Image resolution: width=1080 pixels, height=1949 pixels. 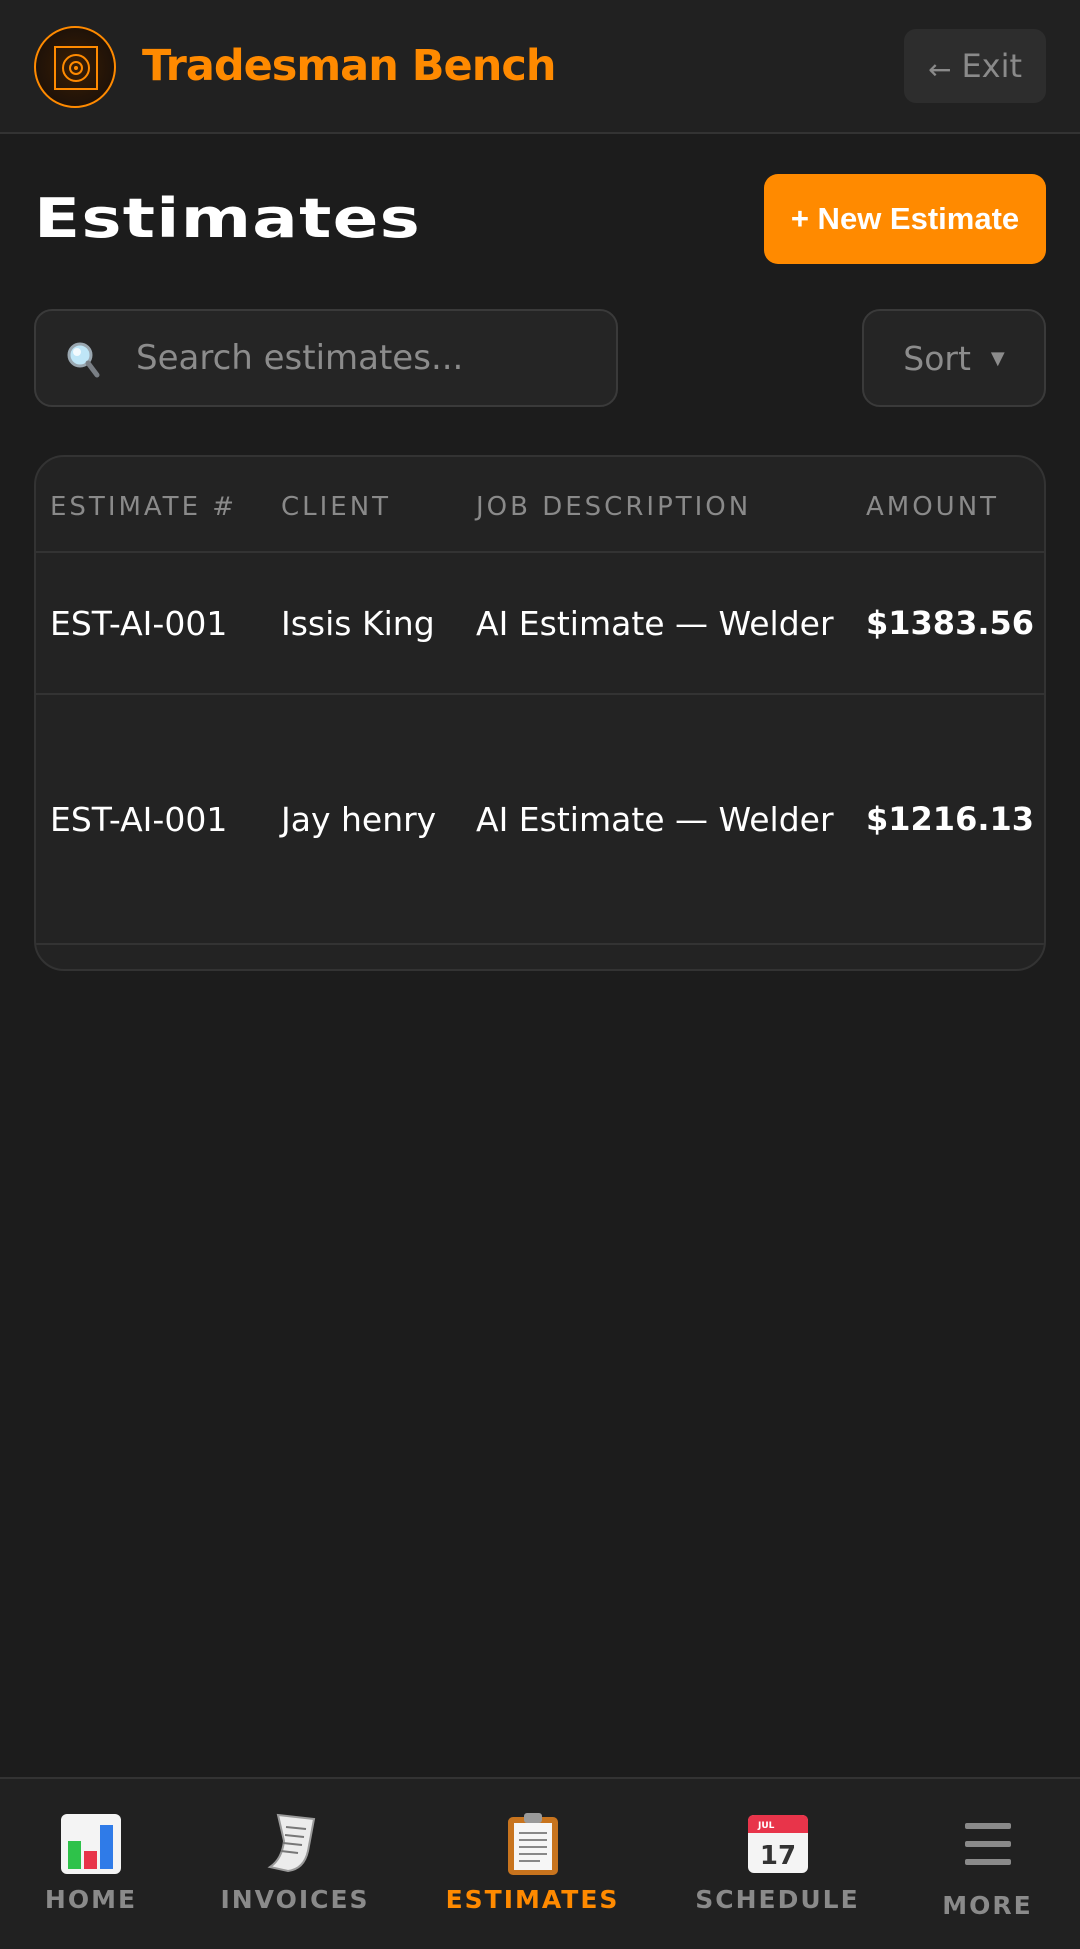 What do you see at coordinates (937, 358) in the screenshot?
I see `sort-label: Sort` at bounding box center [937, 358].